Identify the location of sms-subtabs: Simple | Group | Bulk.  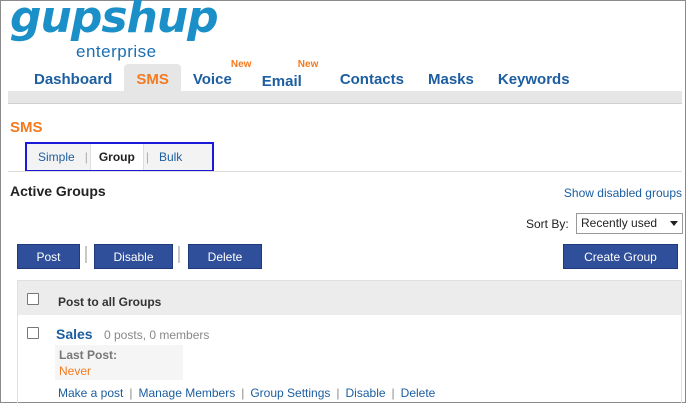
(119, 157).